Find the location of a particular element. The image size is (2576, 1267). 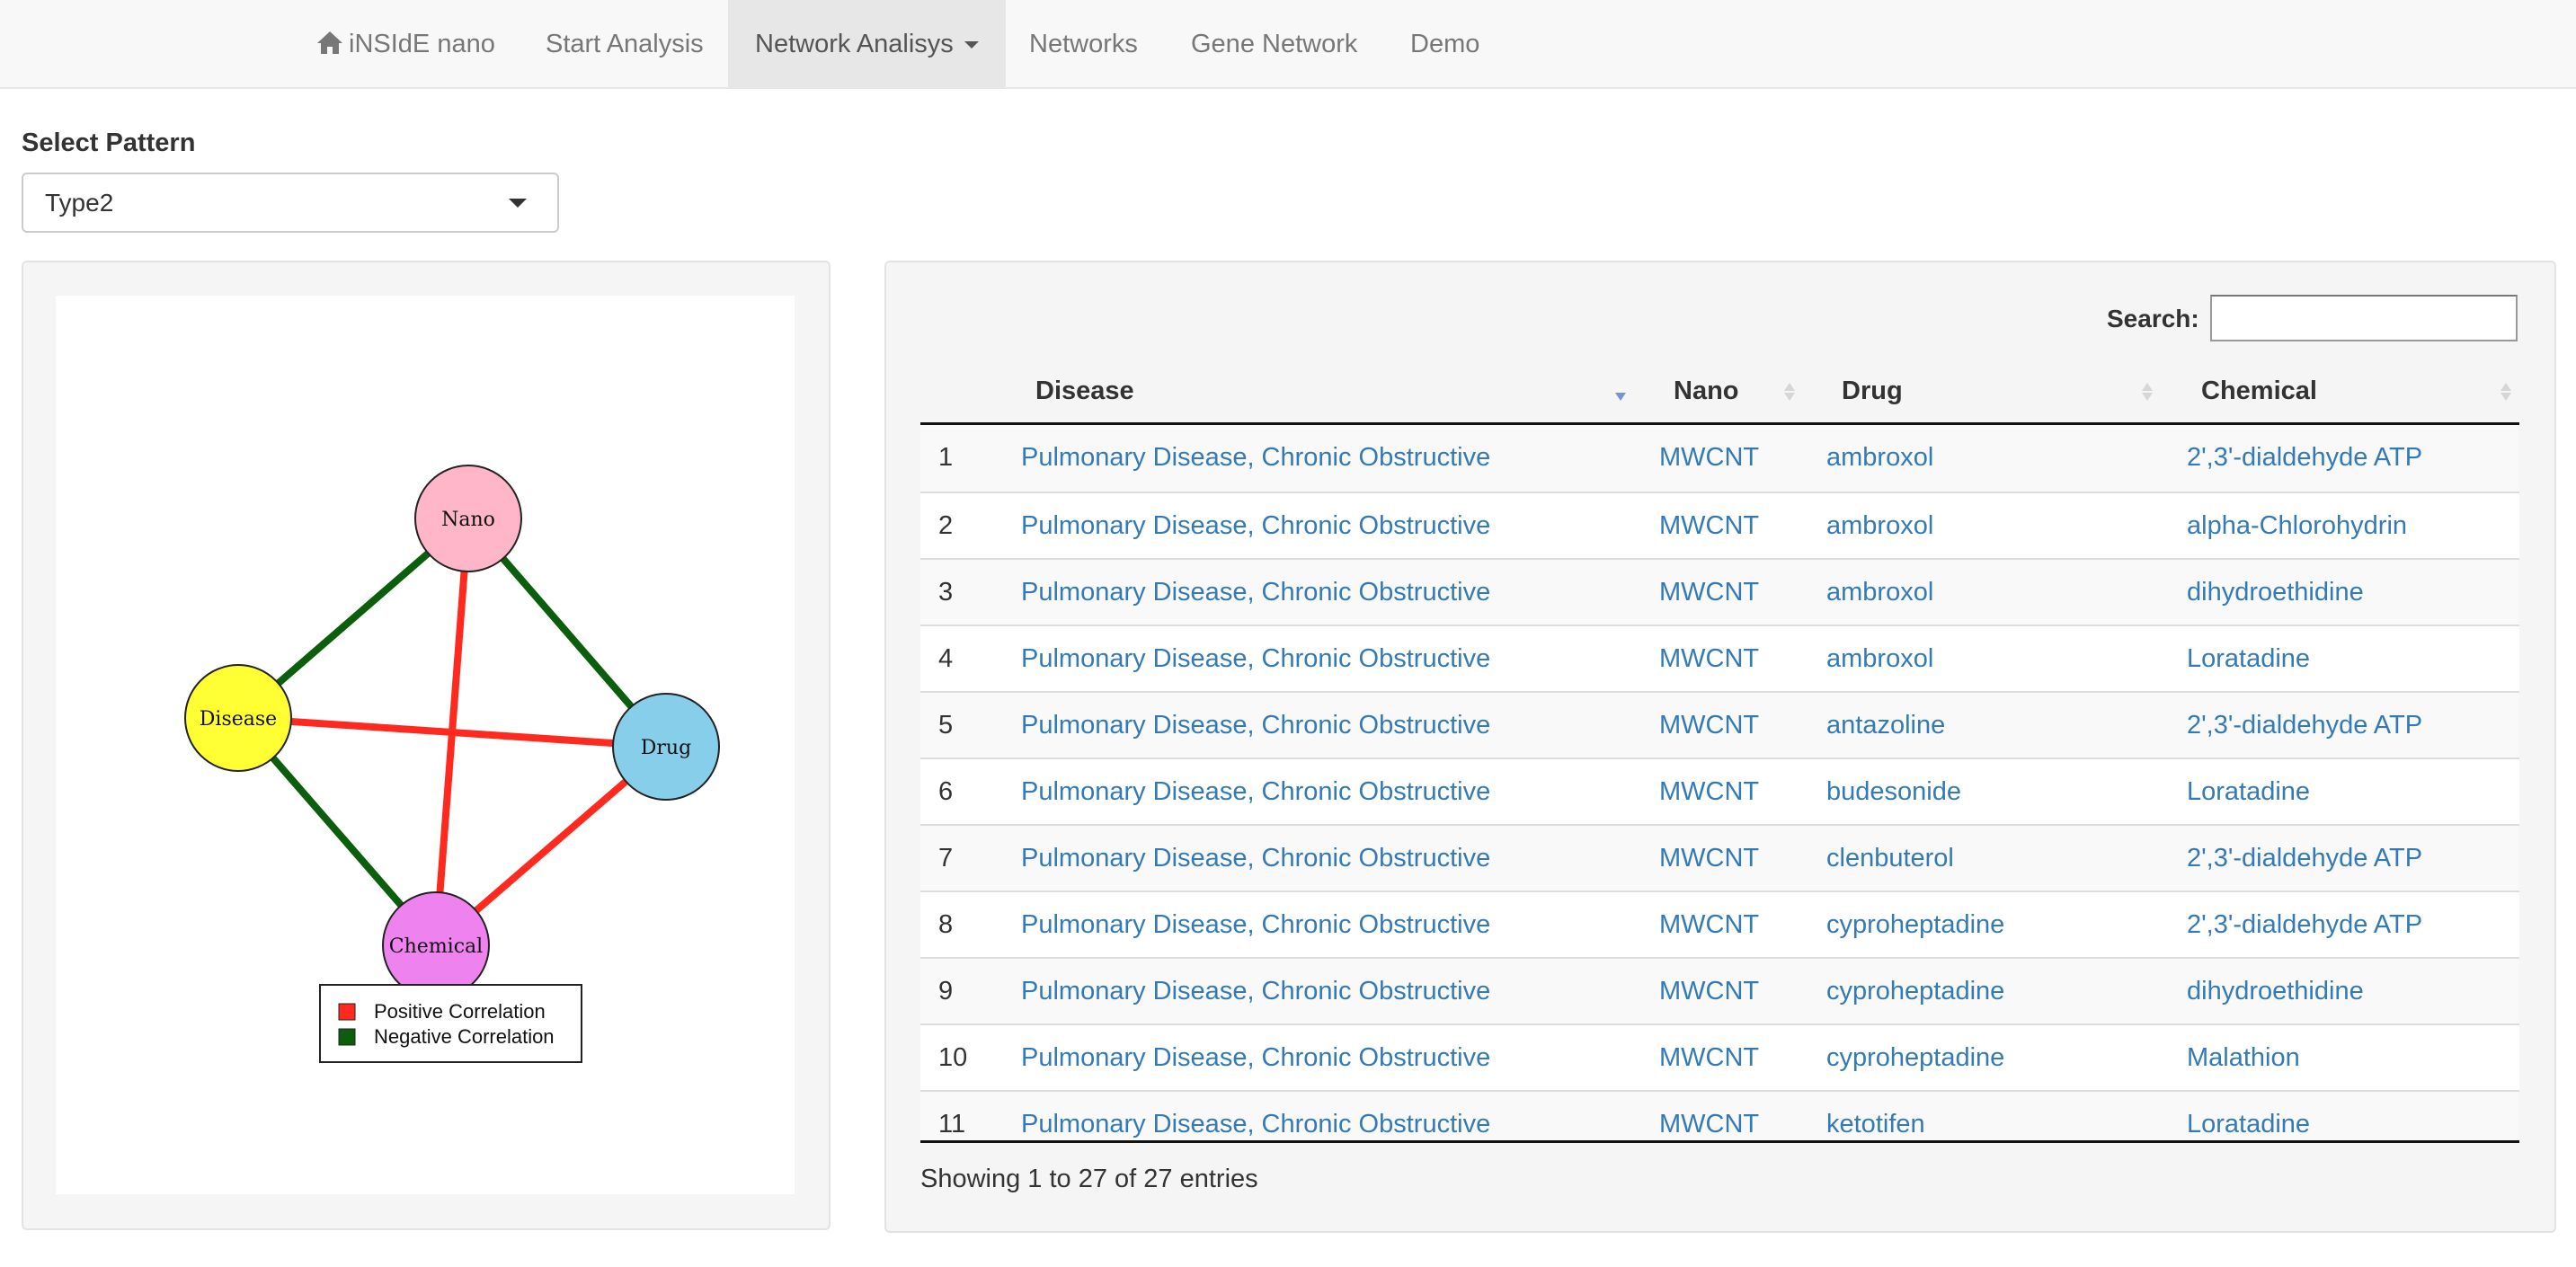

chemical-link: Malathion is located at coordinates (2243, 1057).